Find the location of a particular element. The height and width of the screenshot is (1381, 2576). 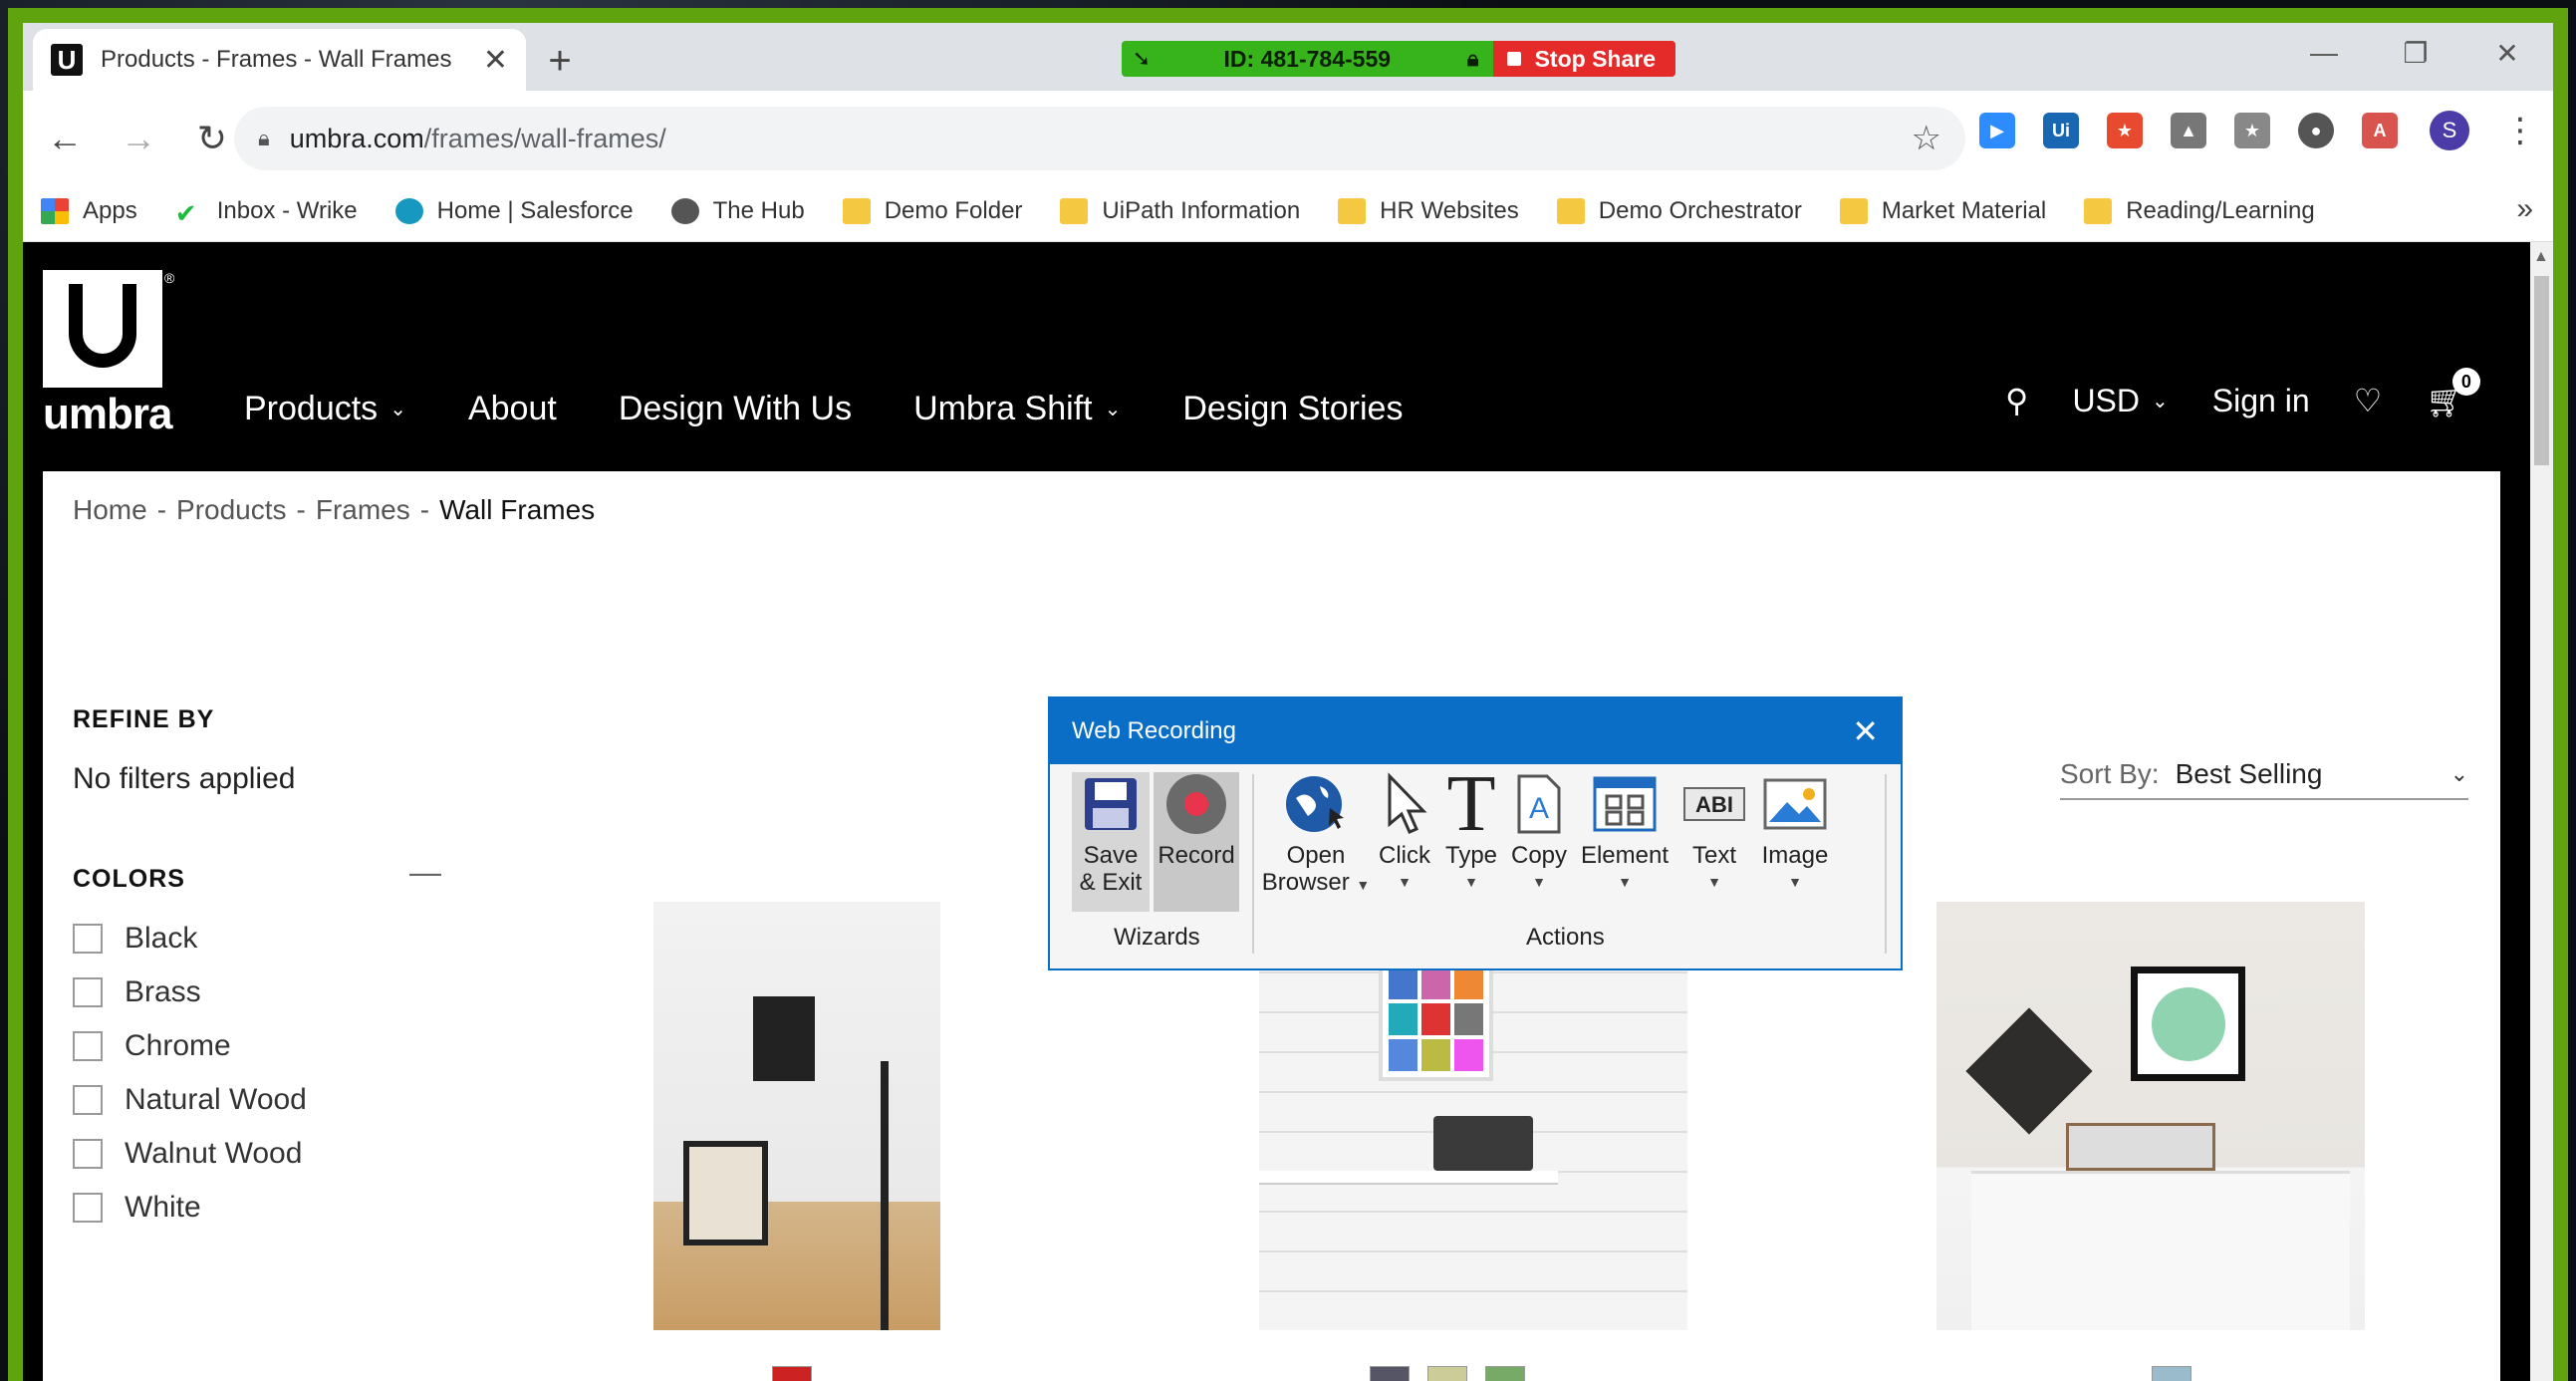

window-close-icon: ✕ is located at coordinates (2507, 53).